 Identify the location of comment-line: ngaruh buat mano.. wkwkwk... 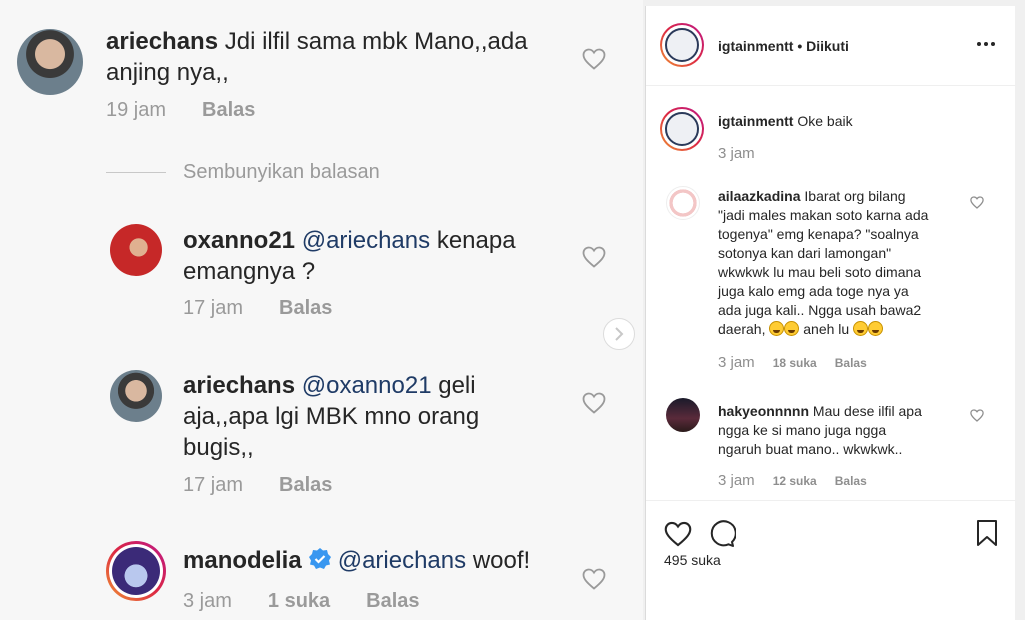
(810, 449).